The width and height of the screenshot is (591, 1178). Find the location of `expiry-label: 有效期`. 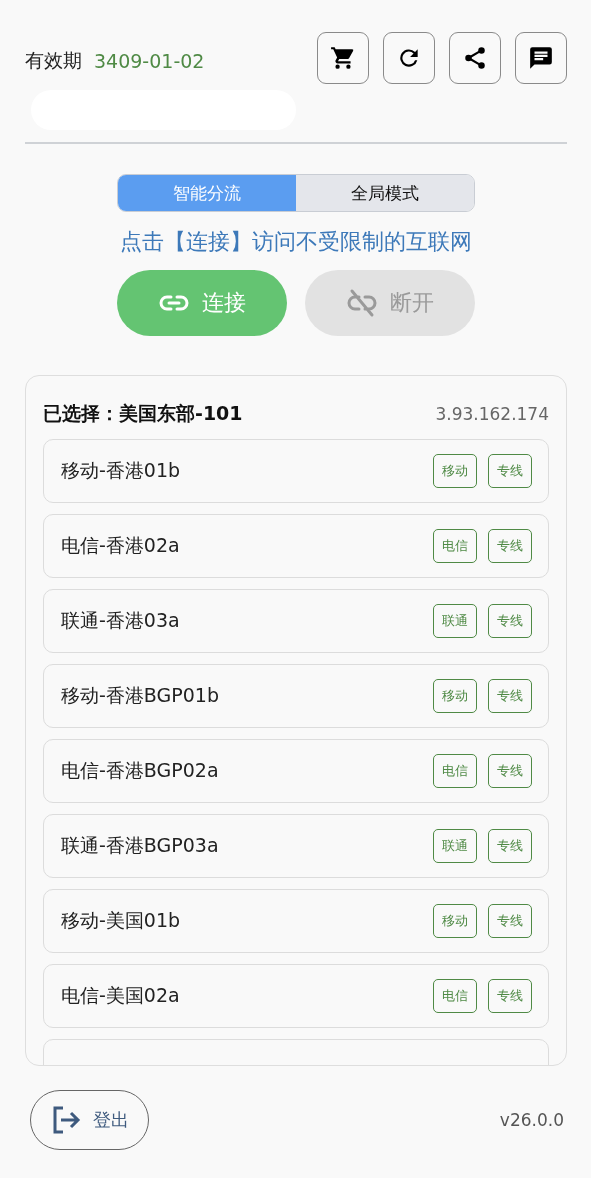

expiry-label: 有效期 is located at coordinates (53, 60).